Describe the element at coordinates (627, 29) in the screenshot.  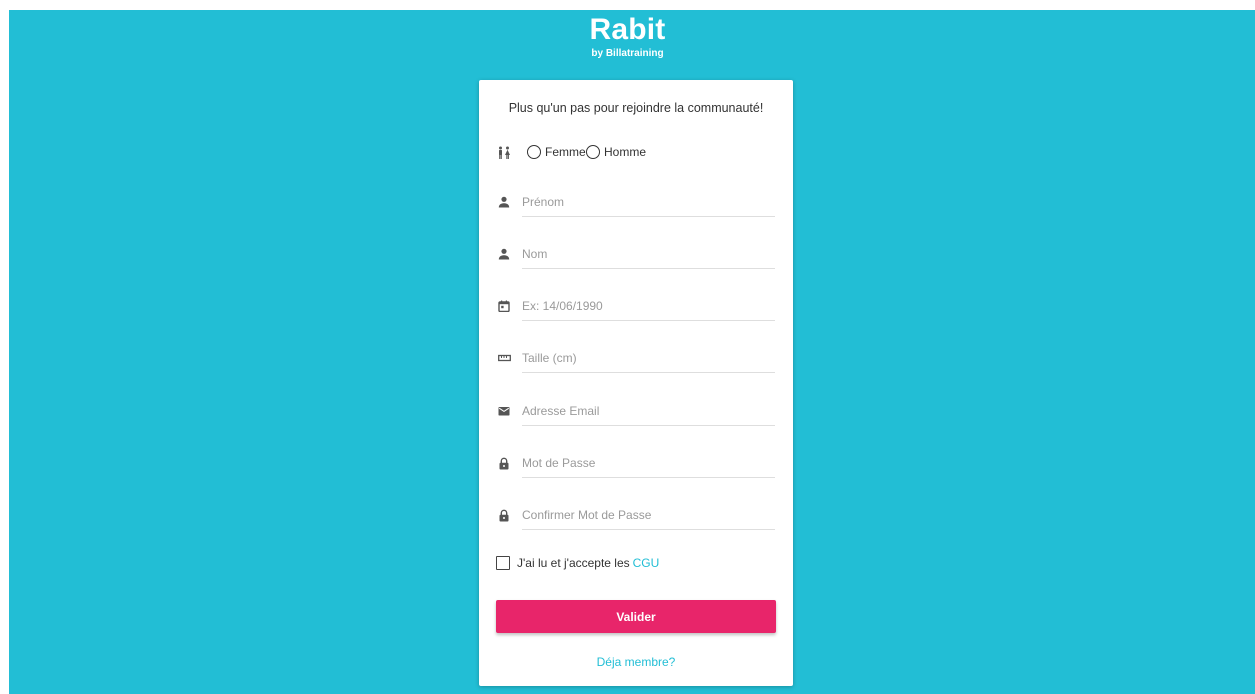
I see `brand-logo: Rabit` at that location.